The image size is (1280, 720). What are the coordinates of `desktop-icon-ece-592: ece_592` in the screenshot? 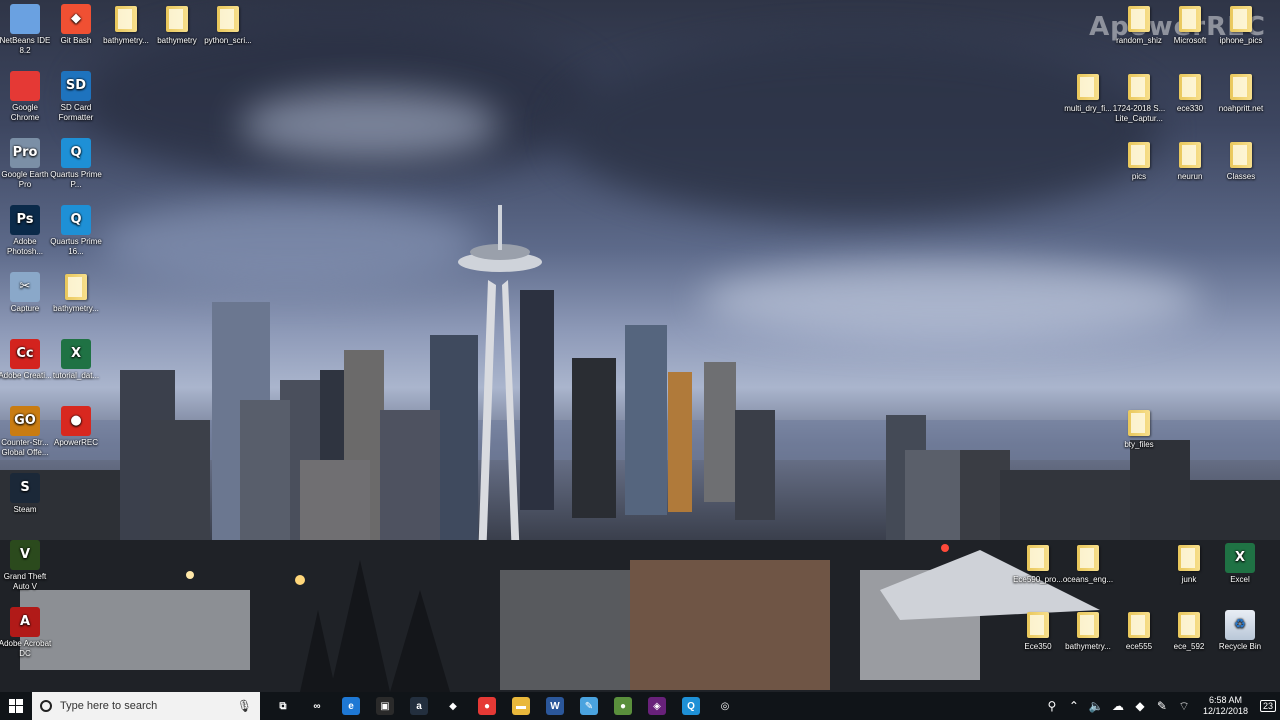 It's located at (1189, 643).